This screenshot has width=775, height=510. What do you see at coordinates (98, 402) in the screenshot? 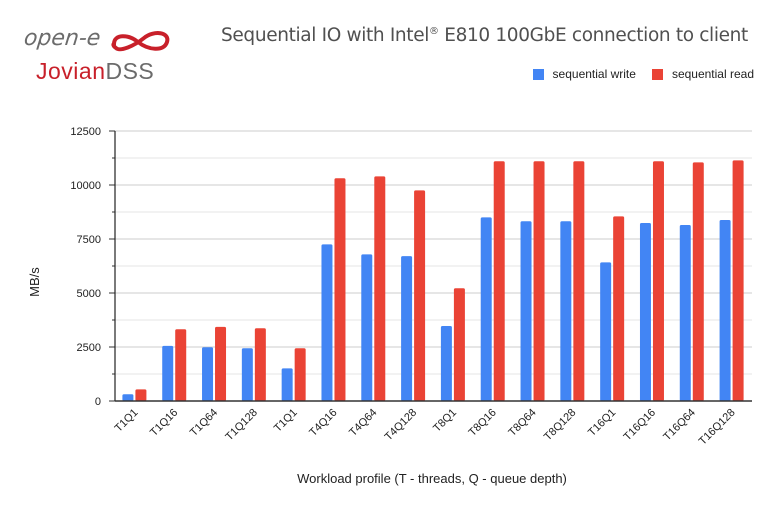
I see `y-tick-label: 0` at bounding box center [98, 402].